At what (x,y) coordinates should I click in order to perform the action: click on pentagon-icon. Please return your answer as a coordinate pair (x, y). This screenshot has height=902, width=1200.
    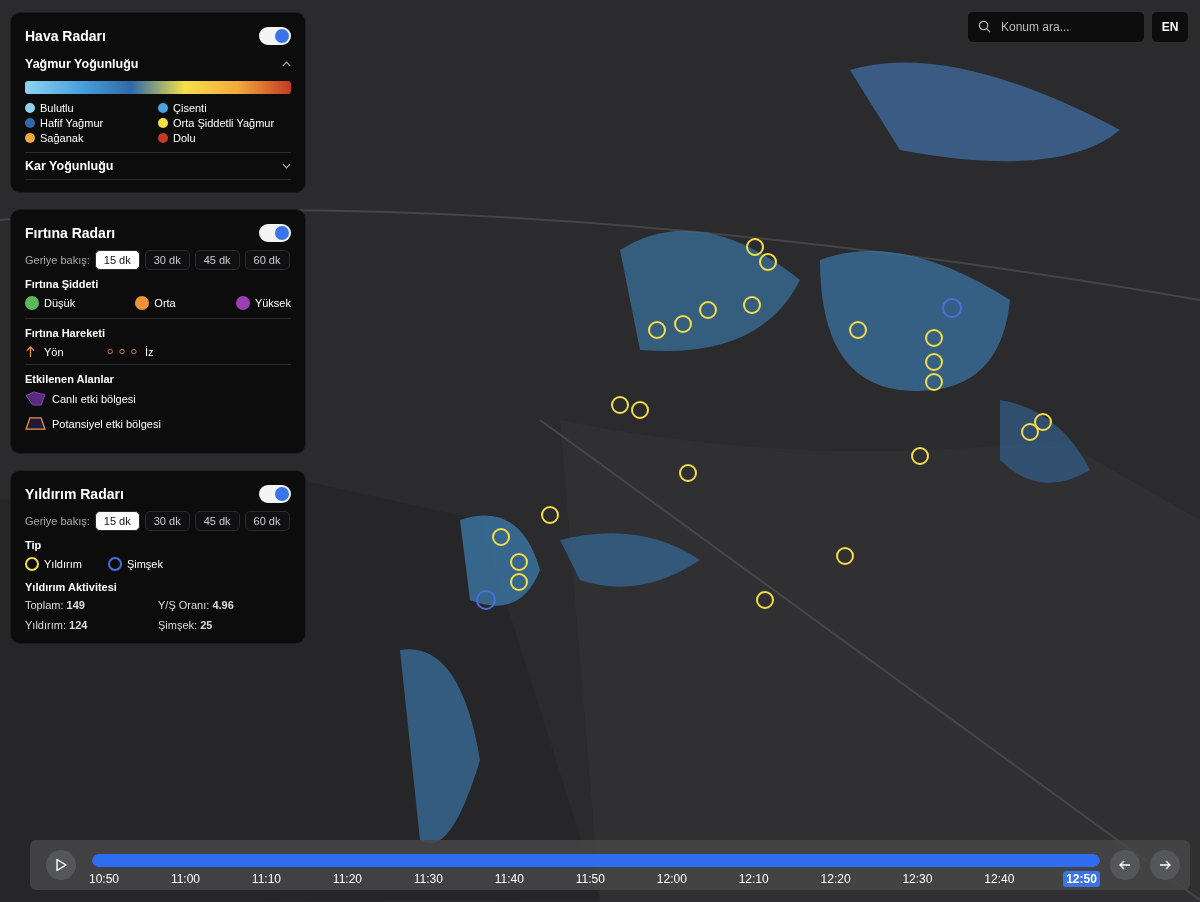
    Looking at the image, I should click on (35, 398).